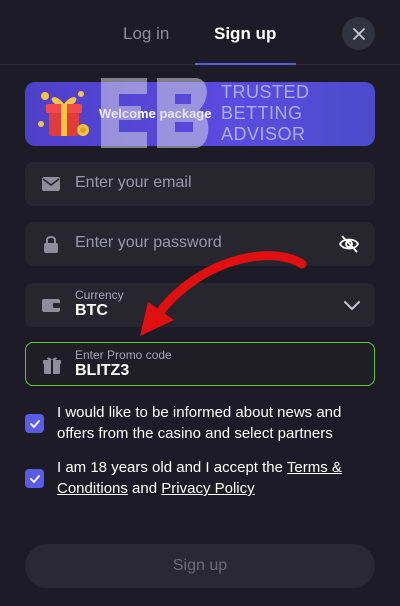 Image resolution: width=400 pixels, height=606 pixels. I want to click on watermark-line-1: TRUSTED, so click(265, 92).